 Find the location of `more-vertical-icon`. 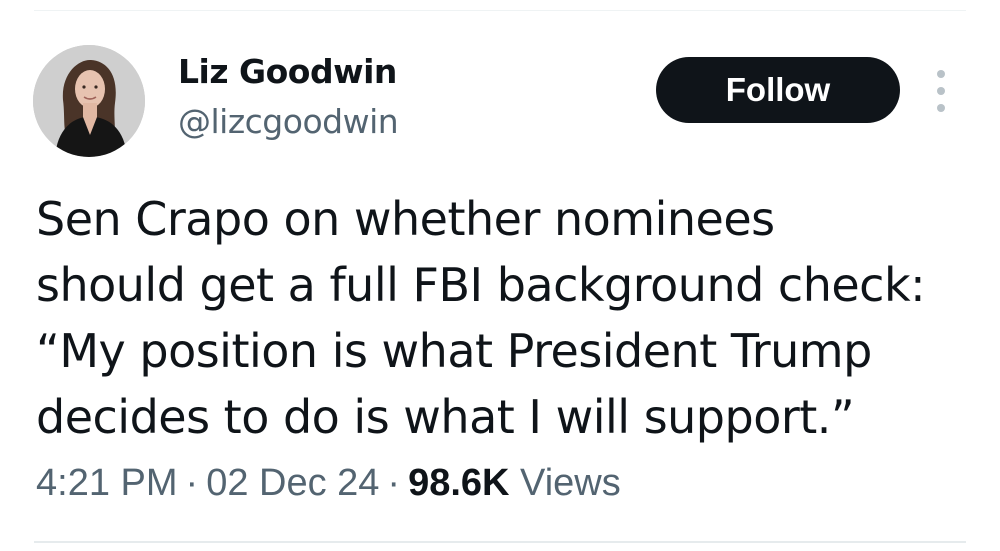

more-vertical-icon is located at coordinates (941, 91).